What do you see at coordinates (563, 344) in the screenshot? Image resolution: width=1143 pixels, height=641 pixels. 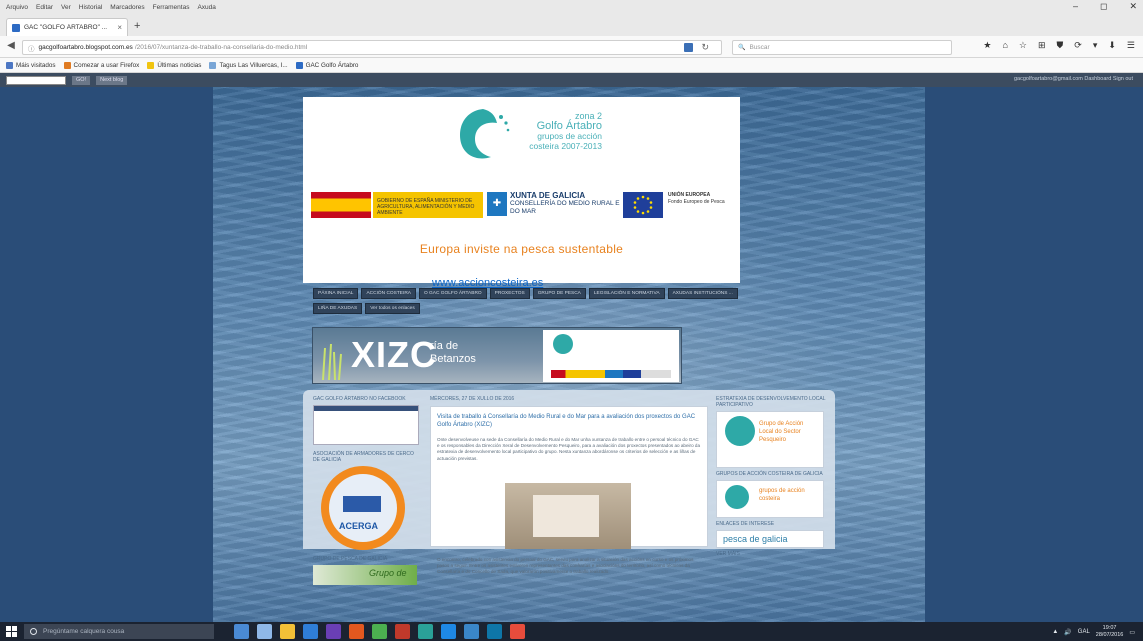 I see `gal-mini-logo-icon` at bounding box center [563, 344].